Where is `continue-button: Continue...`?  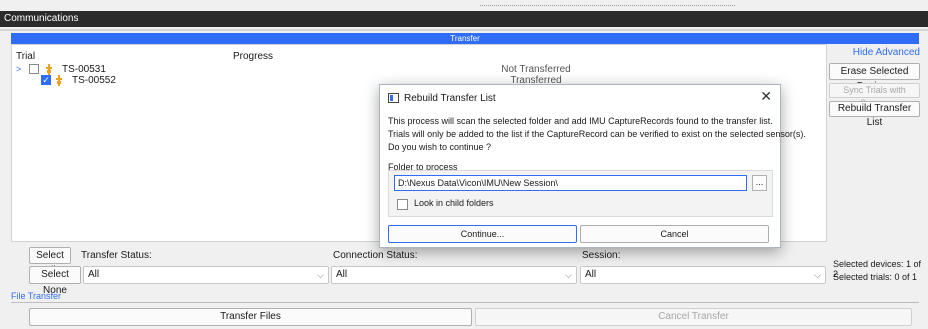 continue-button: Continue... is located at coordinates (482, 234).